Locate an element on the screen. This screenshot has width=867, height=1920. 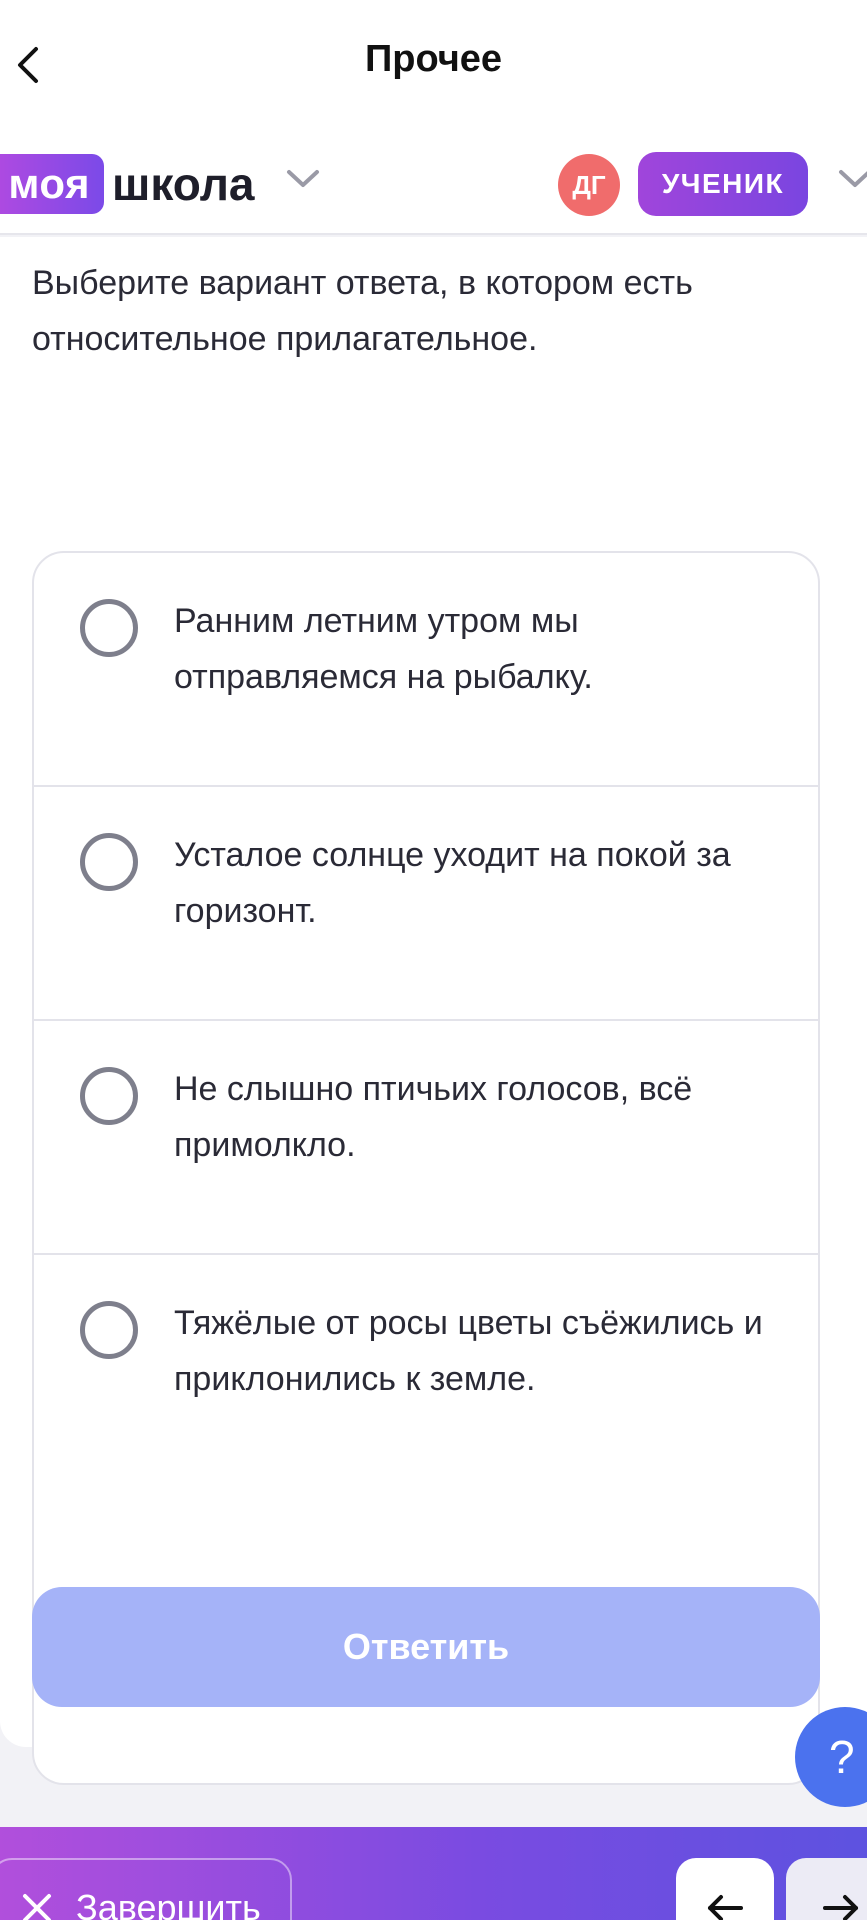
finish-button: Завершить is located at coordinates (146, 1889).